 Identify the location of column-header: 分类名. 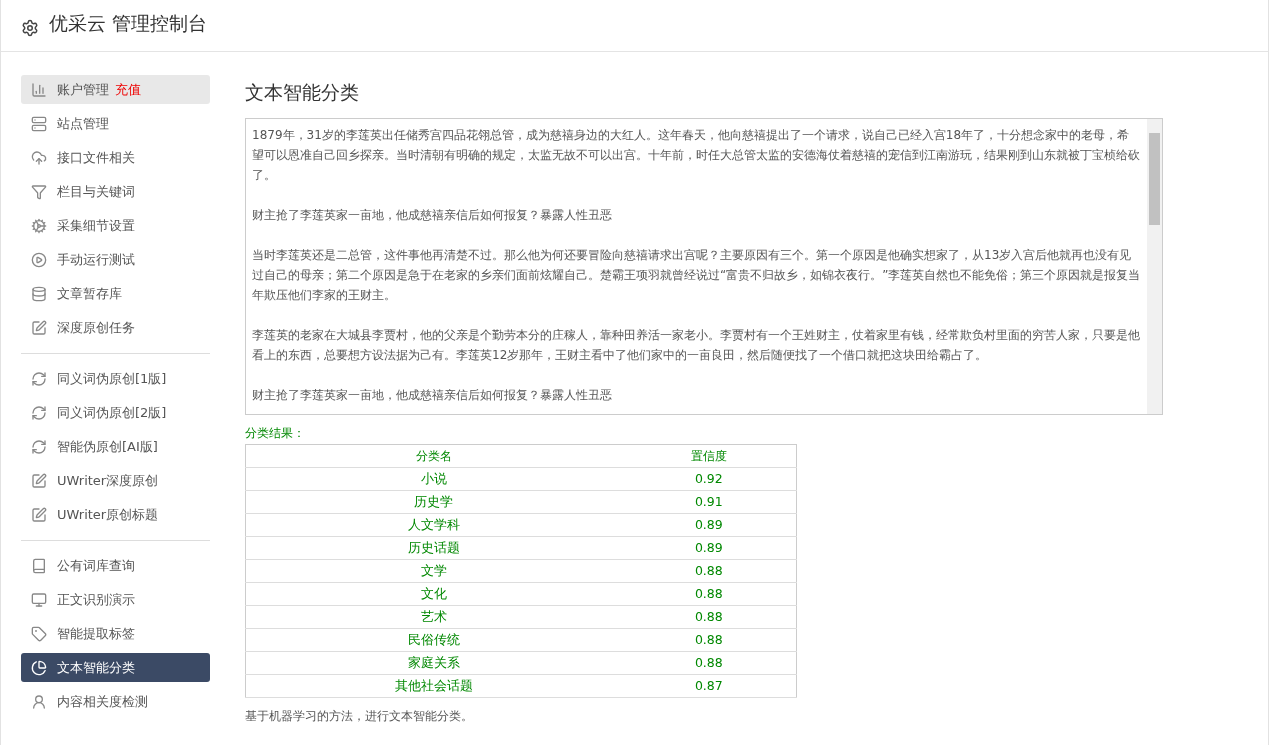
(433, 456).